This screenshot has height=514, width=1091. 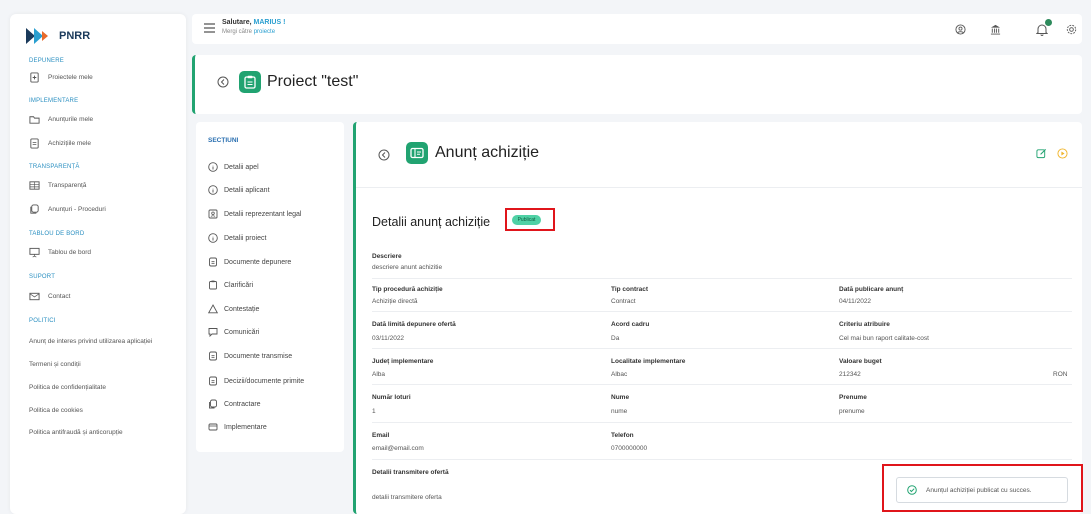 I want to click on section-implementare: Implementare, so click(x=237, y=427).